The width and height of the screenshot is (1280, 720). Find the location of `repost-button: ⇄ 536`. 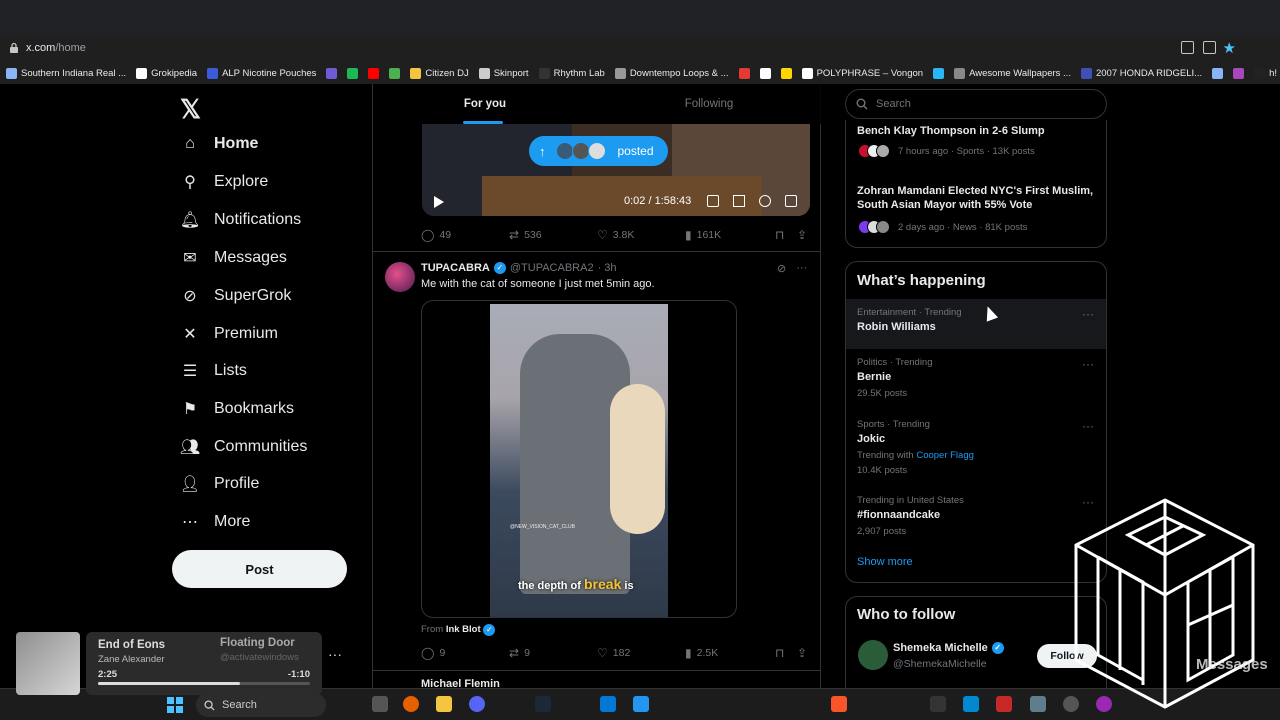

repost-button: ⇄ 536 is located at coordinates (525, 235).